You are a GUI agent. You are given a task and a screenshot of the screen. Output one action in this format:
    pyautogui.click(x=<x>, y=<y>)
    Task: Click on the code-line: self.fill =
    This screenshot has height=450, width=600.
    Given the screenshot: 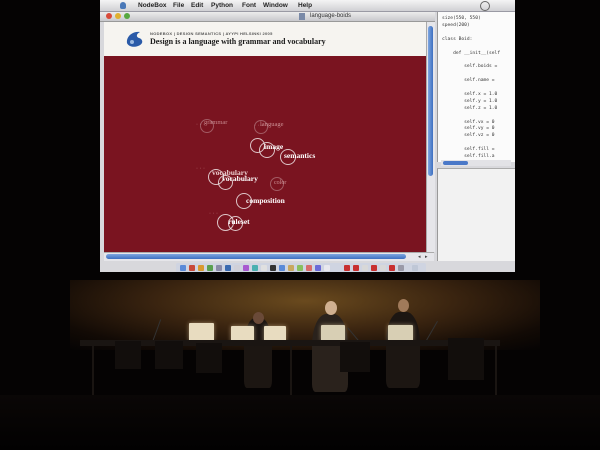 What is the action you would take?
    pyautogui.click(x=468, y=150)
    